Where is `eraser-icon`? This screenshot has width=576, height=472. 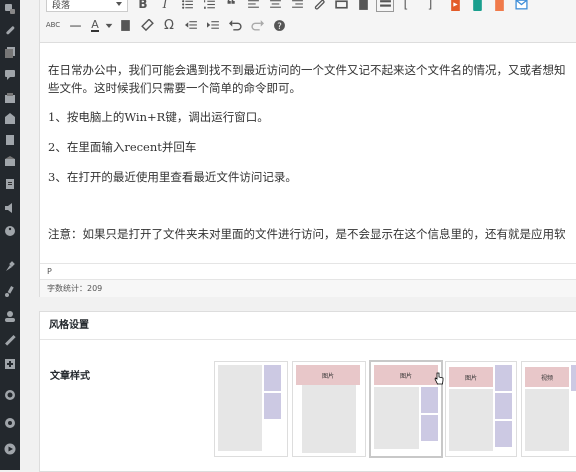 eraser-icon is located at coordinates (147, 25).